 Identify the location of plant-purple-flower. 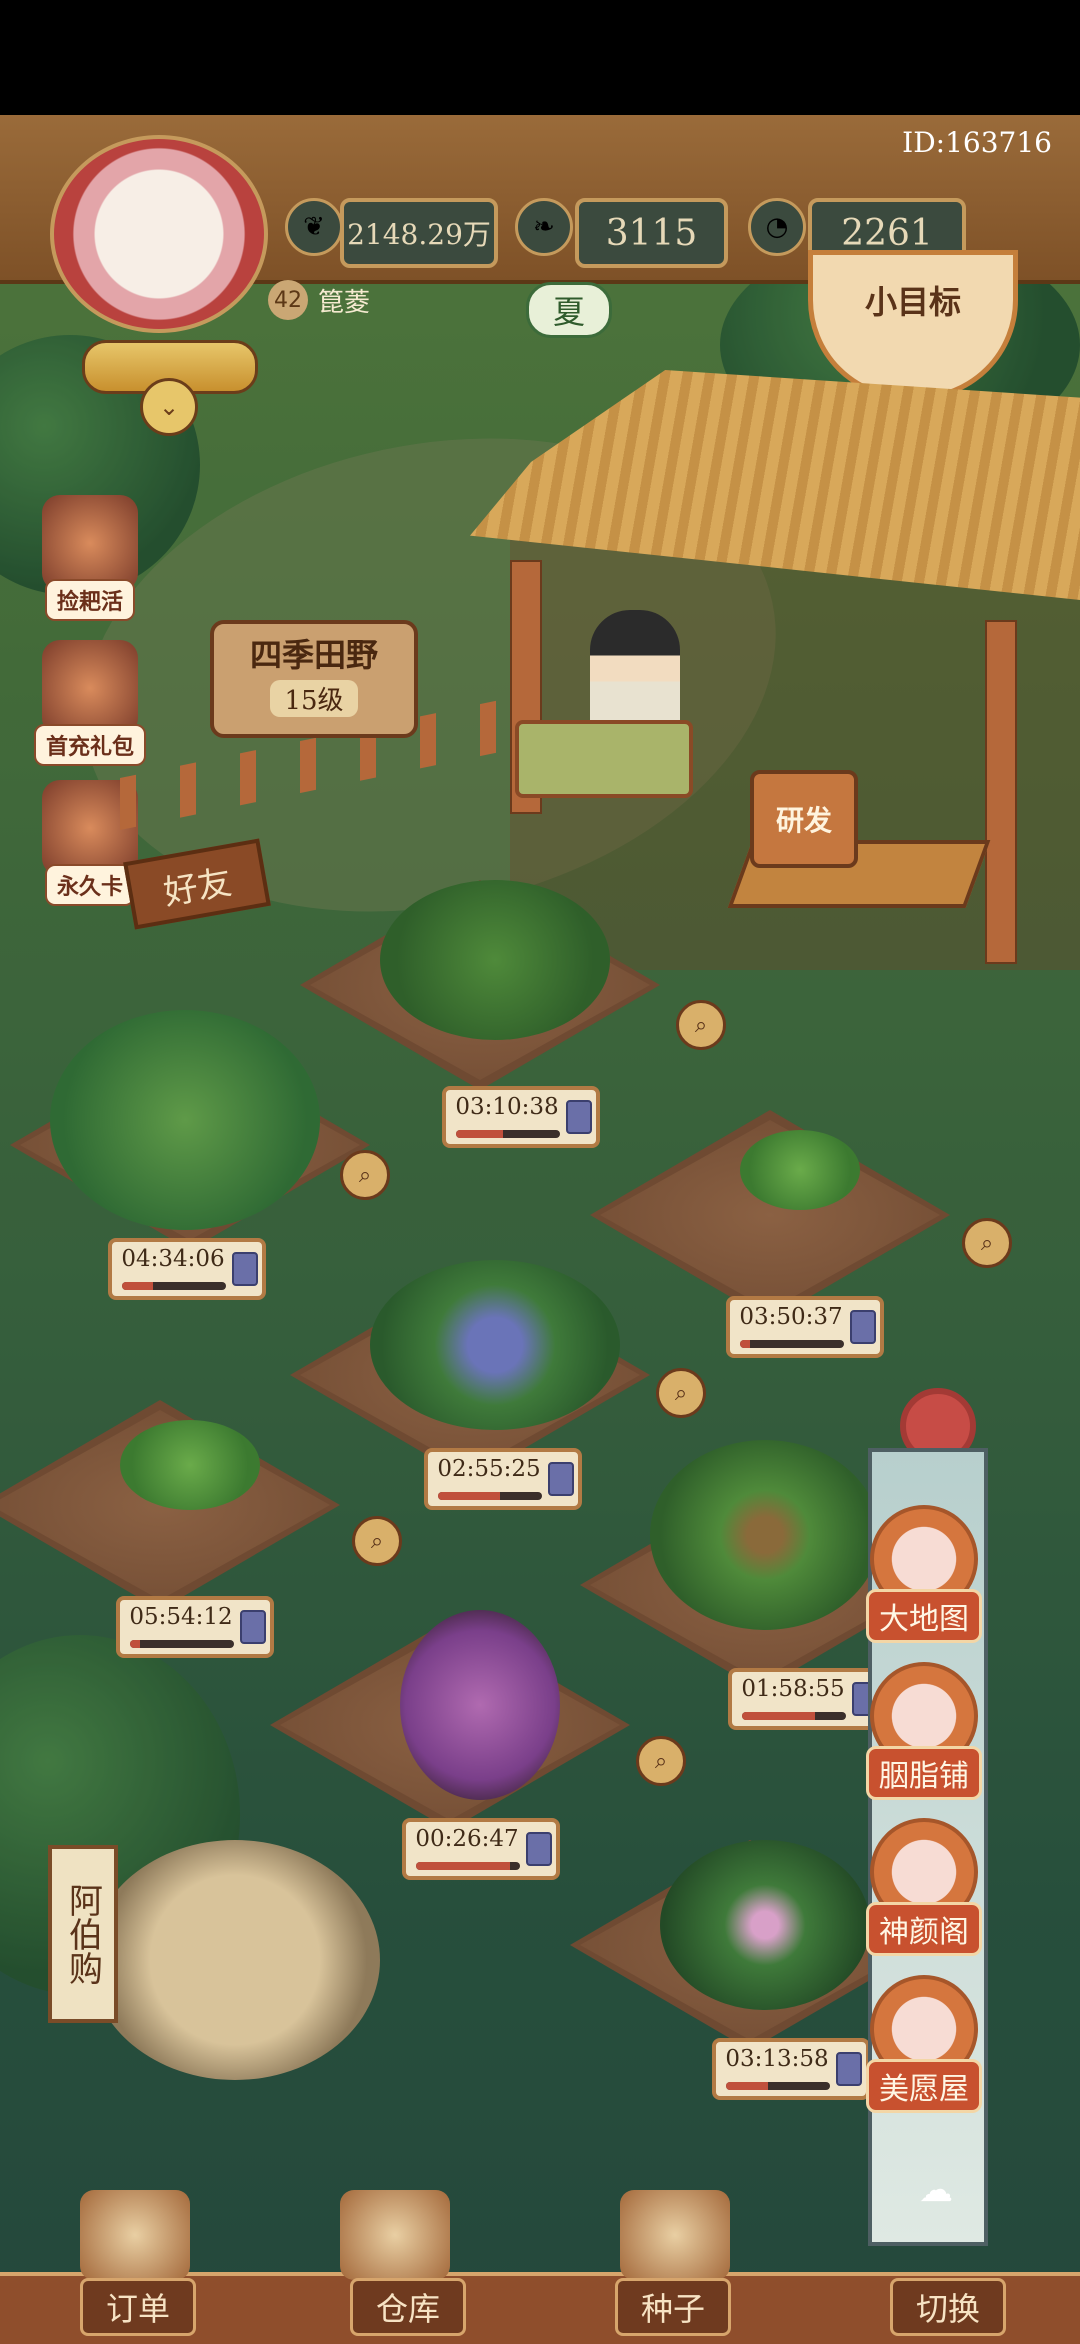
(480, 1705).